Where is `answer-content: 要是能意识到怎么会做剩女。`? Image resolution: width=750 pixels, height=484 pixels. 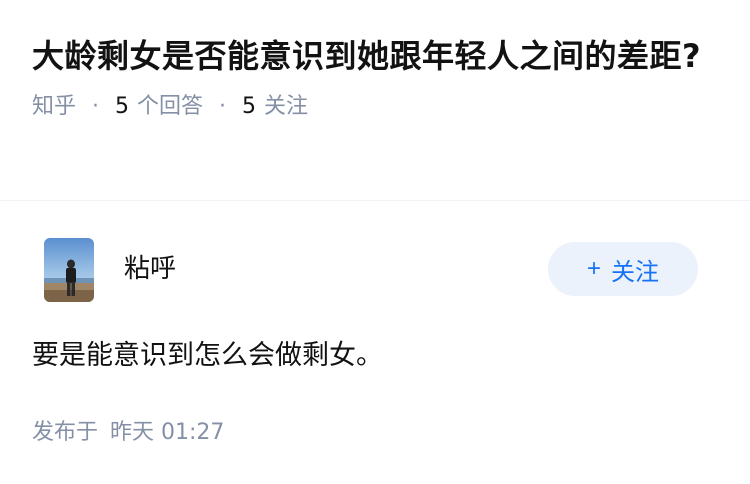 answer-content: 要是能意识到怎么会做剩女。 is located at coordinates (207, 355).